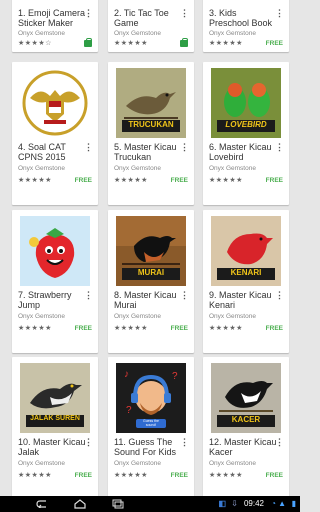  Describe the element at coordinates (234, 503) in the screenshot. I see `download-icon: ⇩` at that location.